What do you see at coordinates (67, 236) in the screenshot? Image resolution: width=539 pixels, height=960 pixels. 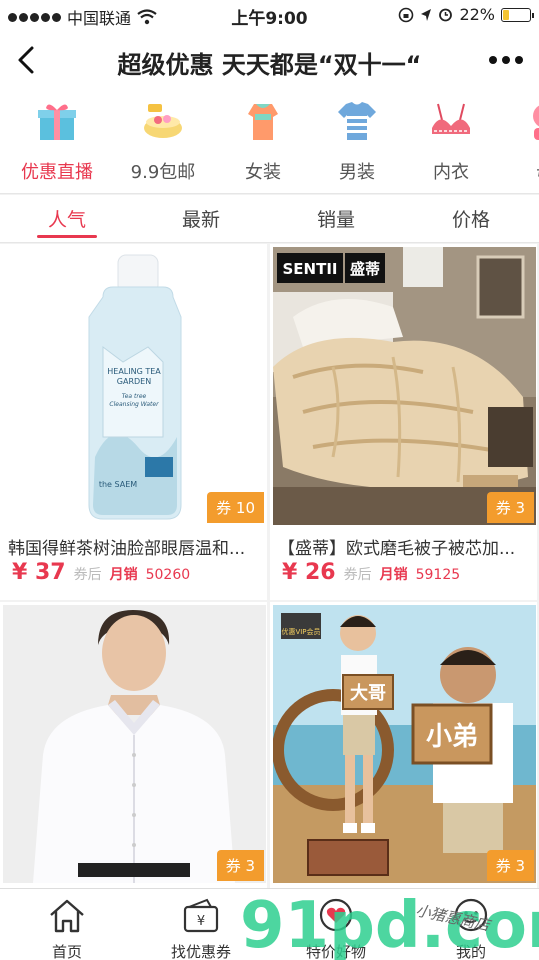 I see `active-tab-indicator` at bounding box center [67, 236].